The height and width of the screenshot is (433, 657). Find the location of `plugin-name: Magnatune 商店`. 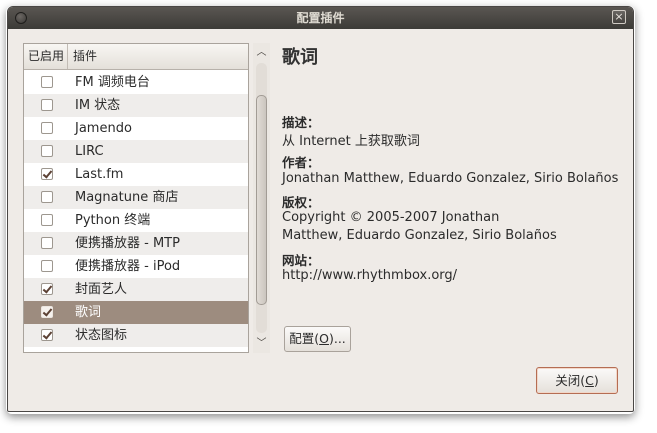

plugin-name: Magnatune 商店 is located at coordinates (127, 197).